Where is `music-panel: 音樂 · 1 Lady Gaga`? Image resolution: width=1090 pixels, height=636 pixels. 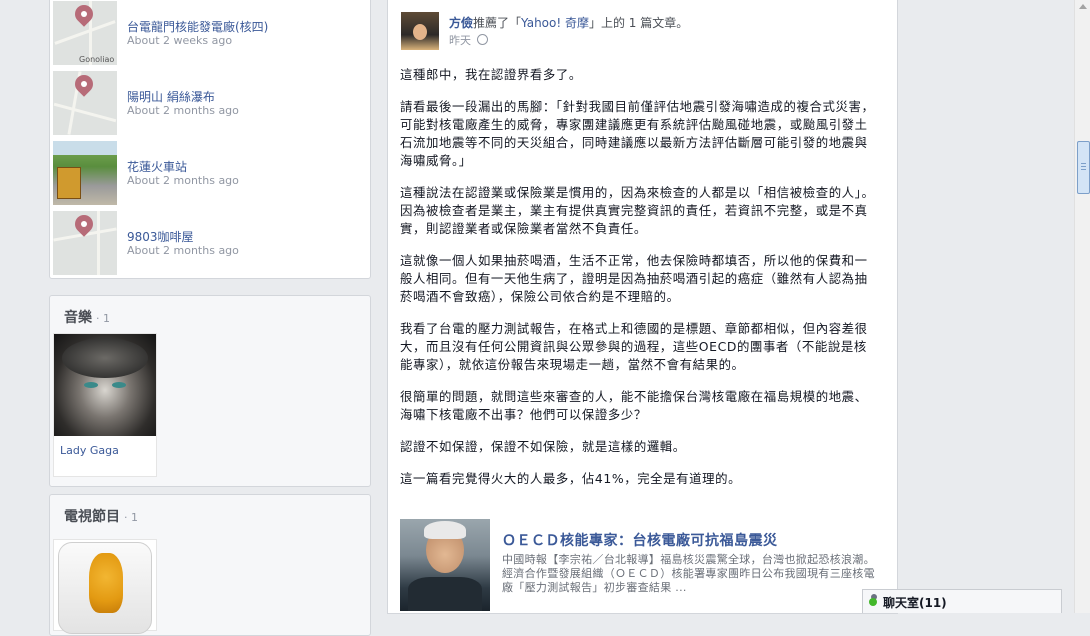
music-panel: 音樂 · 1 Lady Gaga is located at coordinates (210, 391).